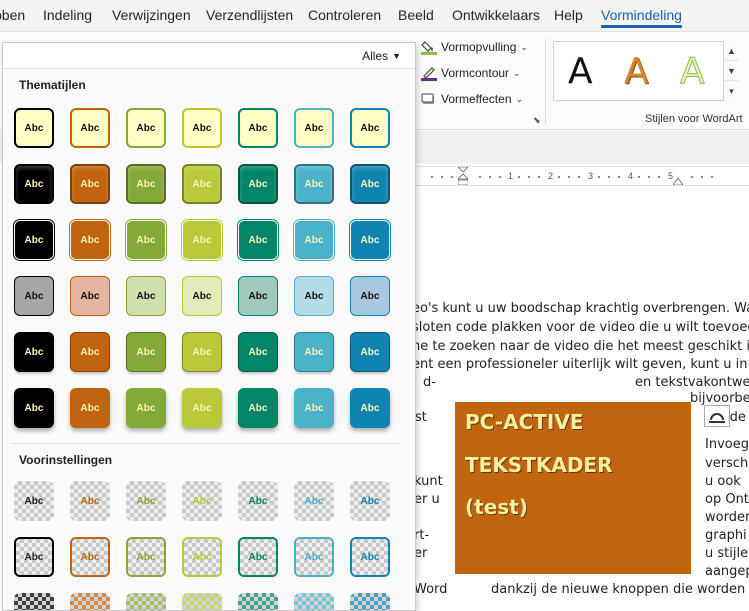 The height and width of the screenshot is (611, 749). What do you see at coordinates (731, 91) in the screenshot?
I see `expand-gallery-icon: ▾` at bounding box center [731, 91].